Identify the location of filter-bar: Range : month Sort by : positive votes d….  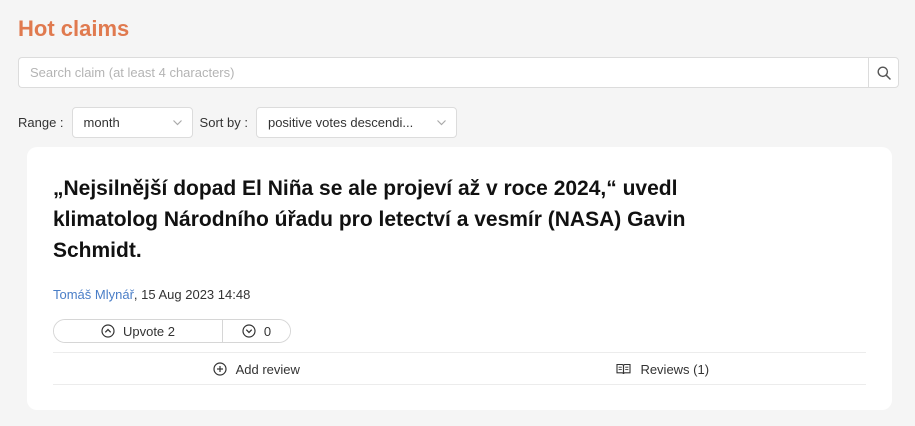
(237, 122).